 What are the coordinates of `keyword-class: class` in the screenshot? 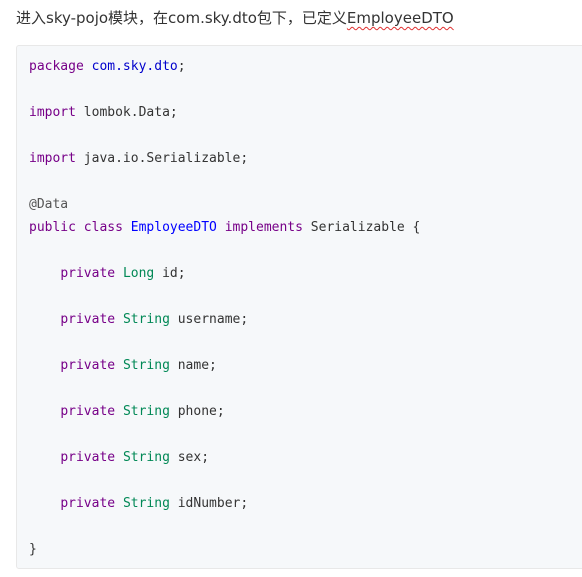 It's located at (103, 227).